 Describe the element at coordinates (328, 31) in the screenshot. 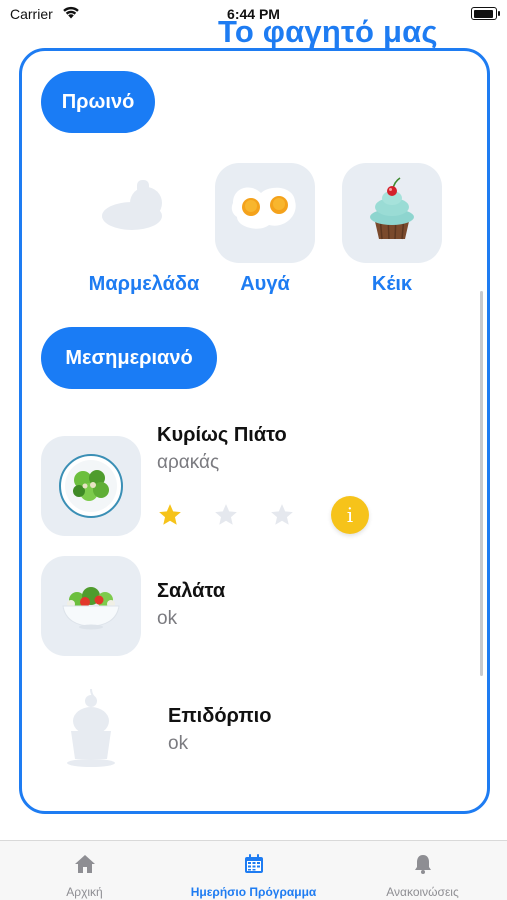

I see `page-title: Το φαγητό μας` at that location.